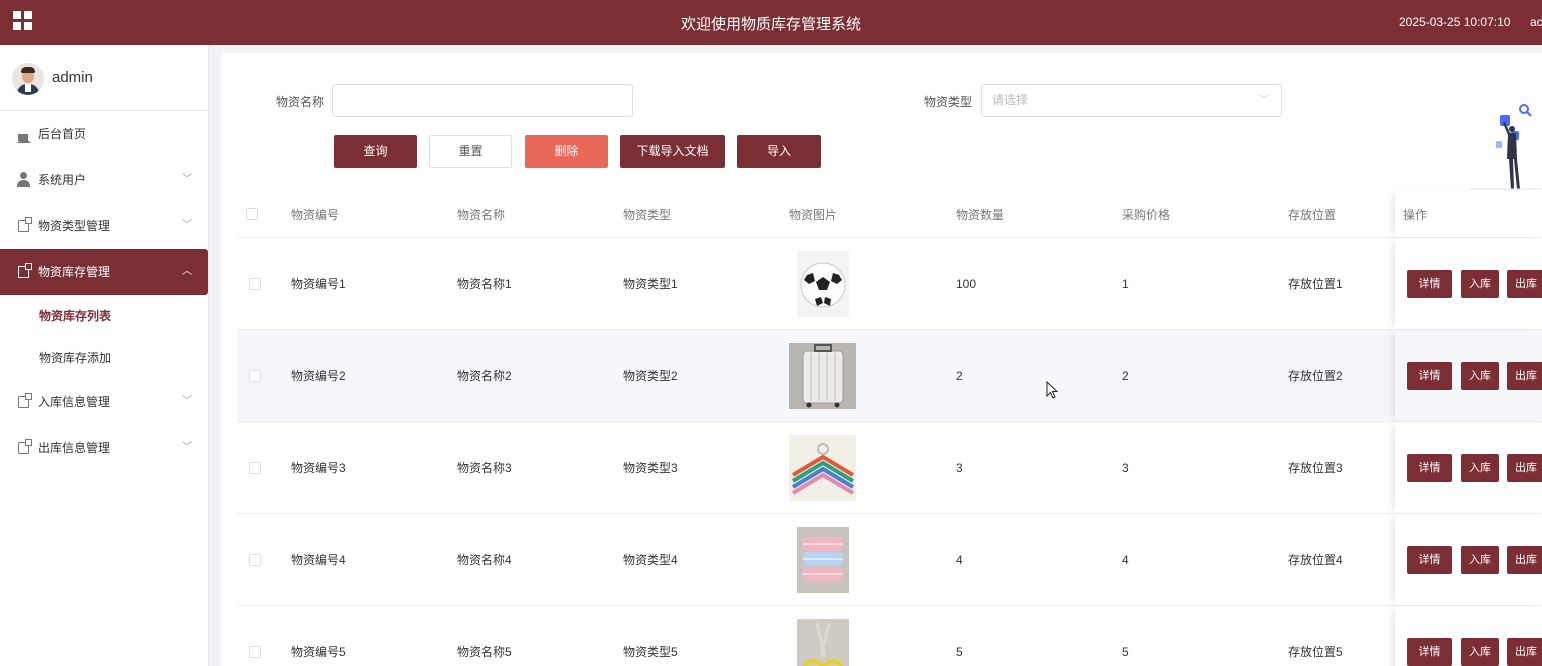 This screenshot has width=1542, height=666. Describe the element at coordinates (1506, 147) in the screenshot. I see `search-person-illustration` at that location.